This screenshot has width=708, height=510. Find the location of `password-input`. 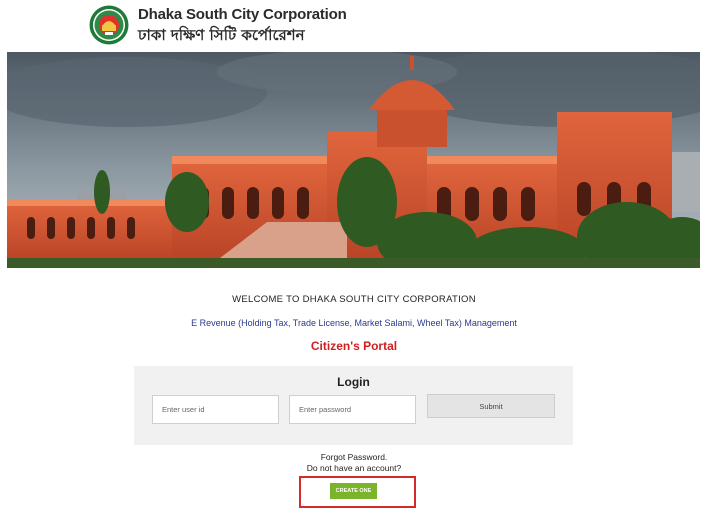

password-input is located at coordinates (352, 409).